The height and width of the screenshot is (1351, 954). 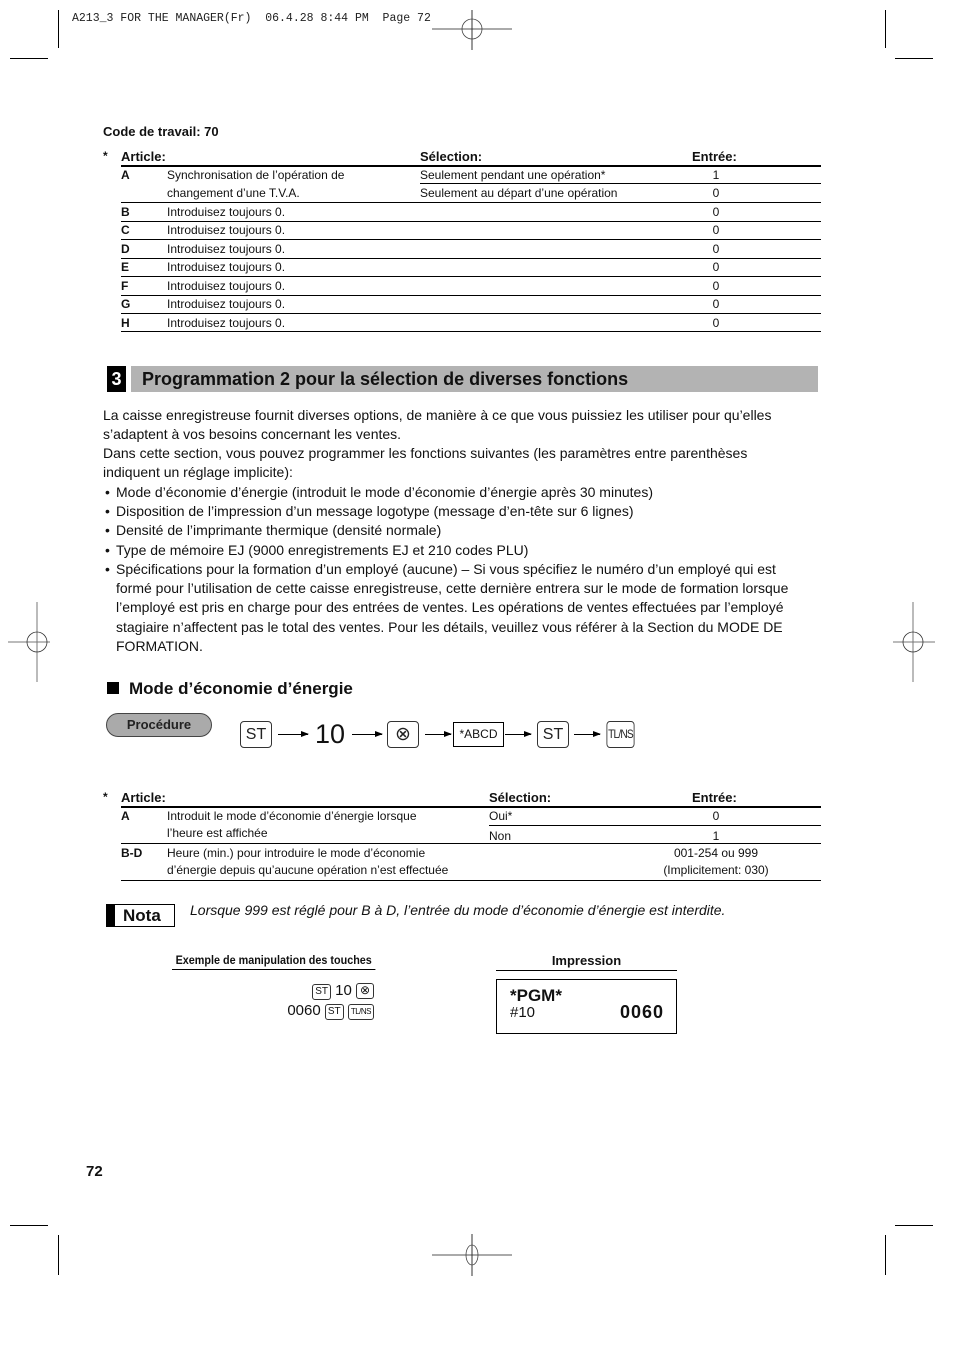 I want to click on row-desc: changement d’une T.V.A., so click(x=233, y=193).